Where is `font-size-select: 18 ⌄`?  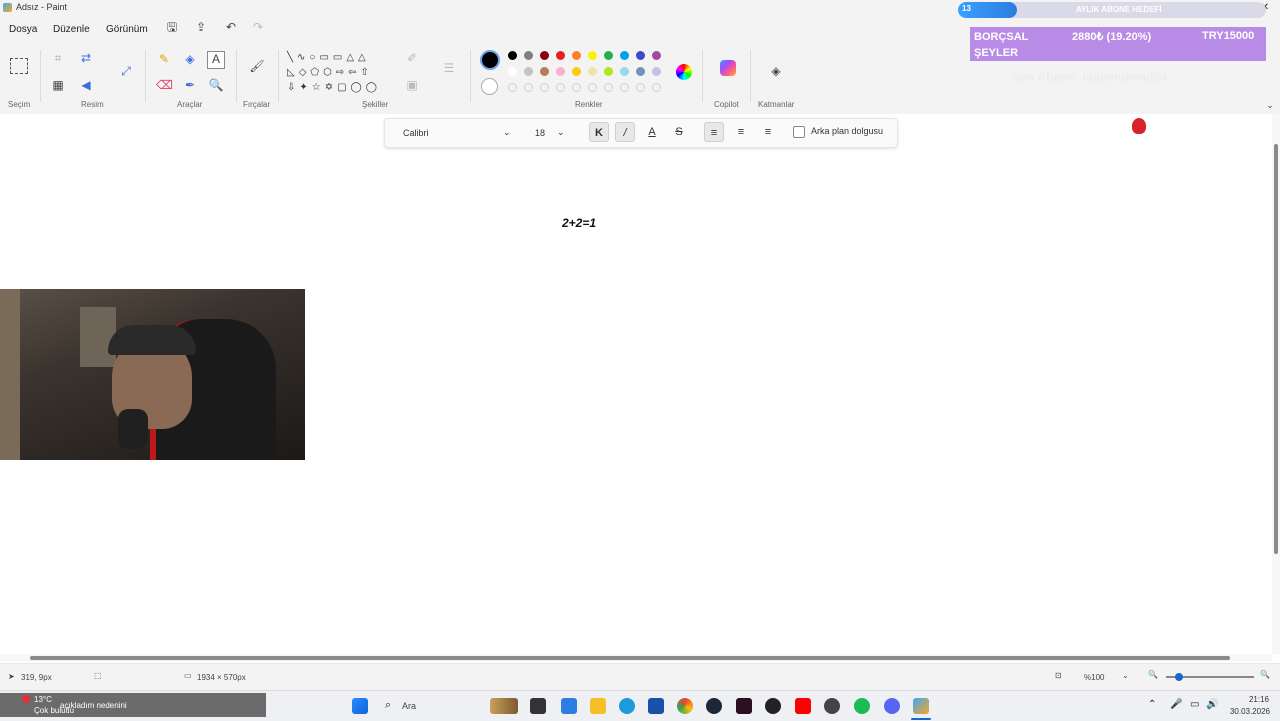
font-size-select: 18 ⌄ is located at coordinates (551, 133).